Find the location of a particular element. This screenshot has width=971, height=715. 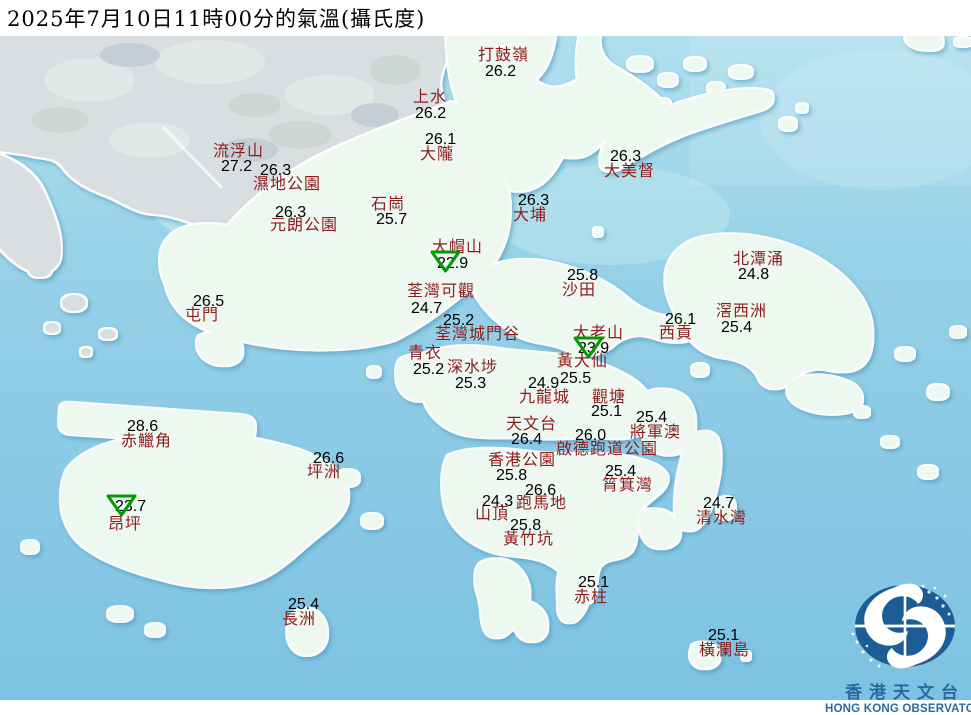

station-label: 上水 is located at coordinates (430, 96).